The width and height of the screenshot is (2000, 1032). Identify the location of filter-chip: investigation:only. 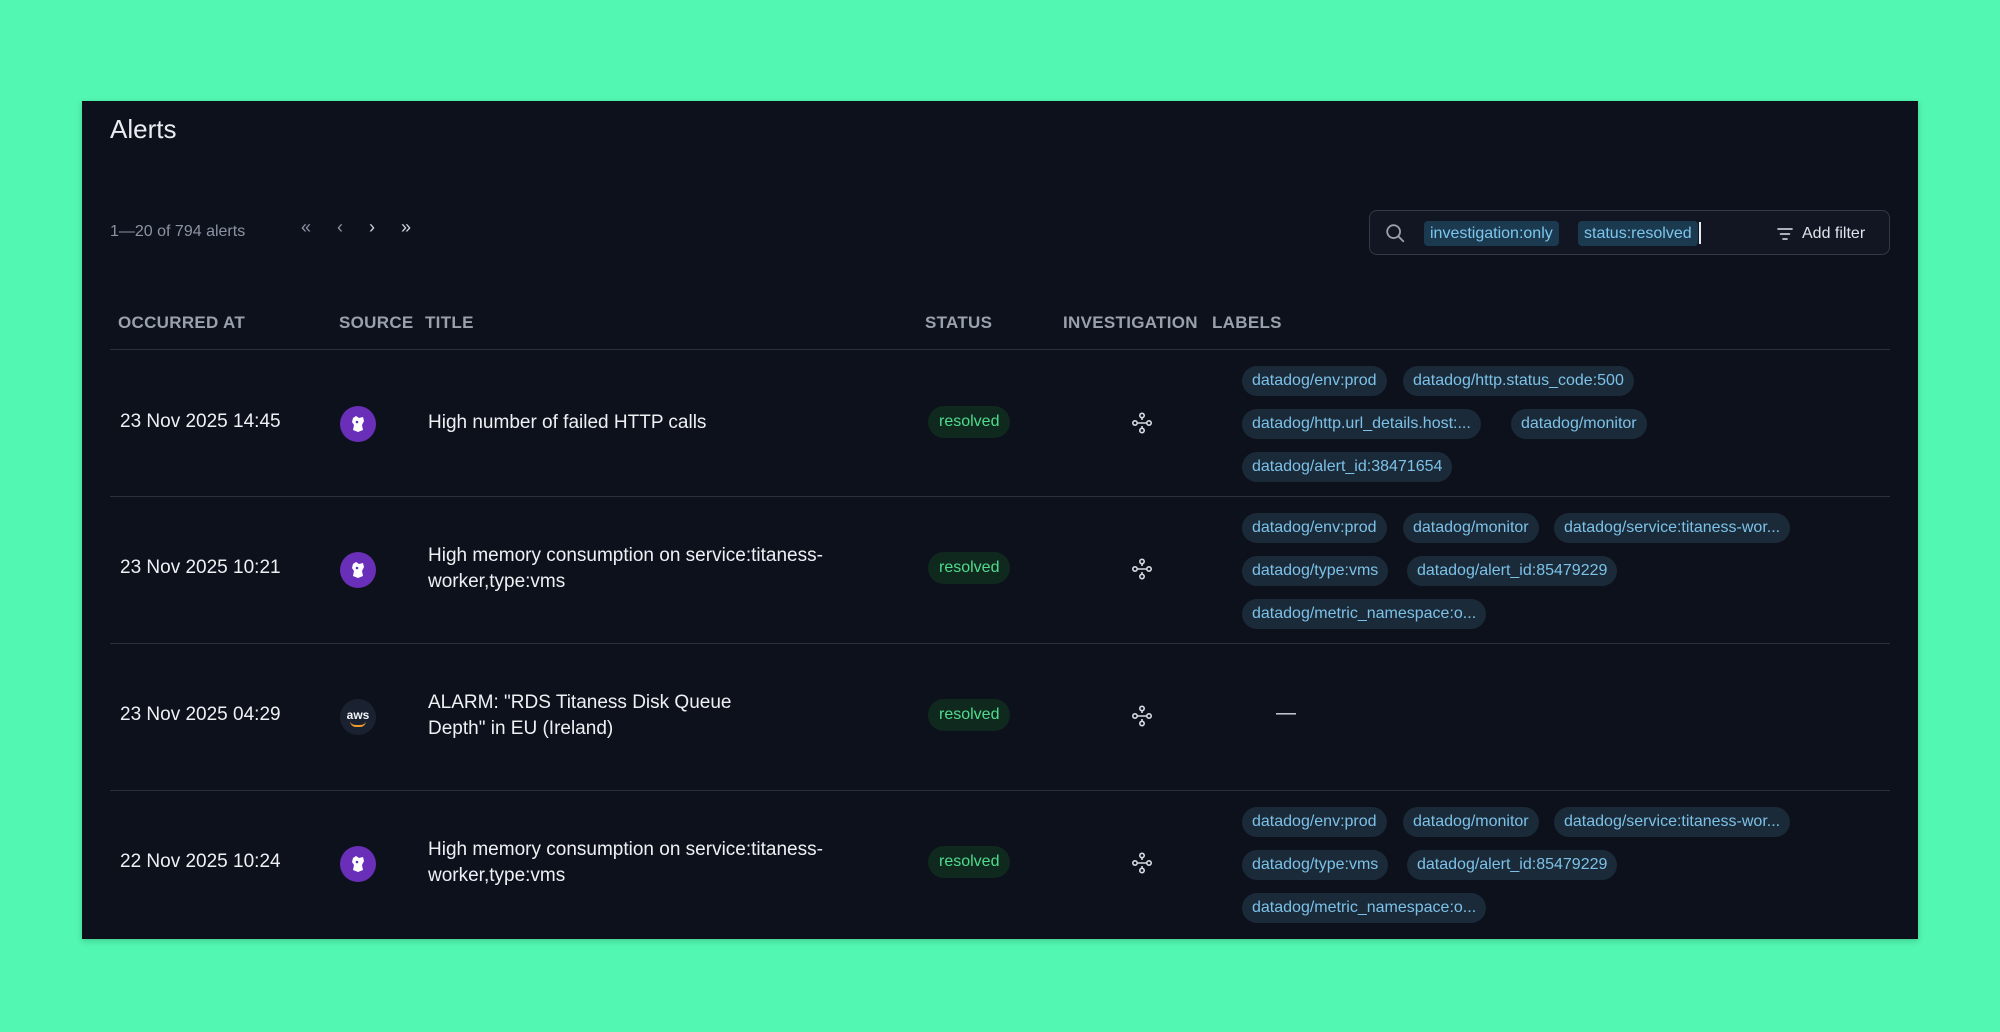
(1491, 233).